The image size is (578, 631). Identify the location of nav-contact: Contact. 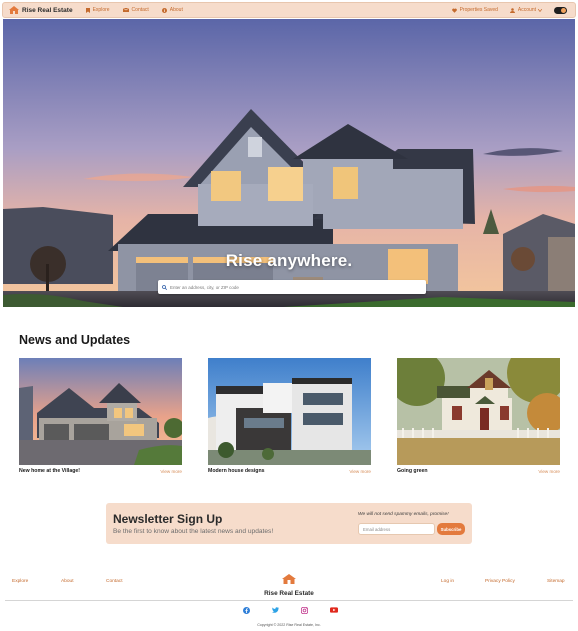
(135, 10).